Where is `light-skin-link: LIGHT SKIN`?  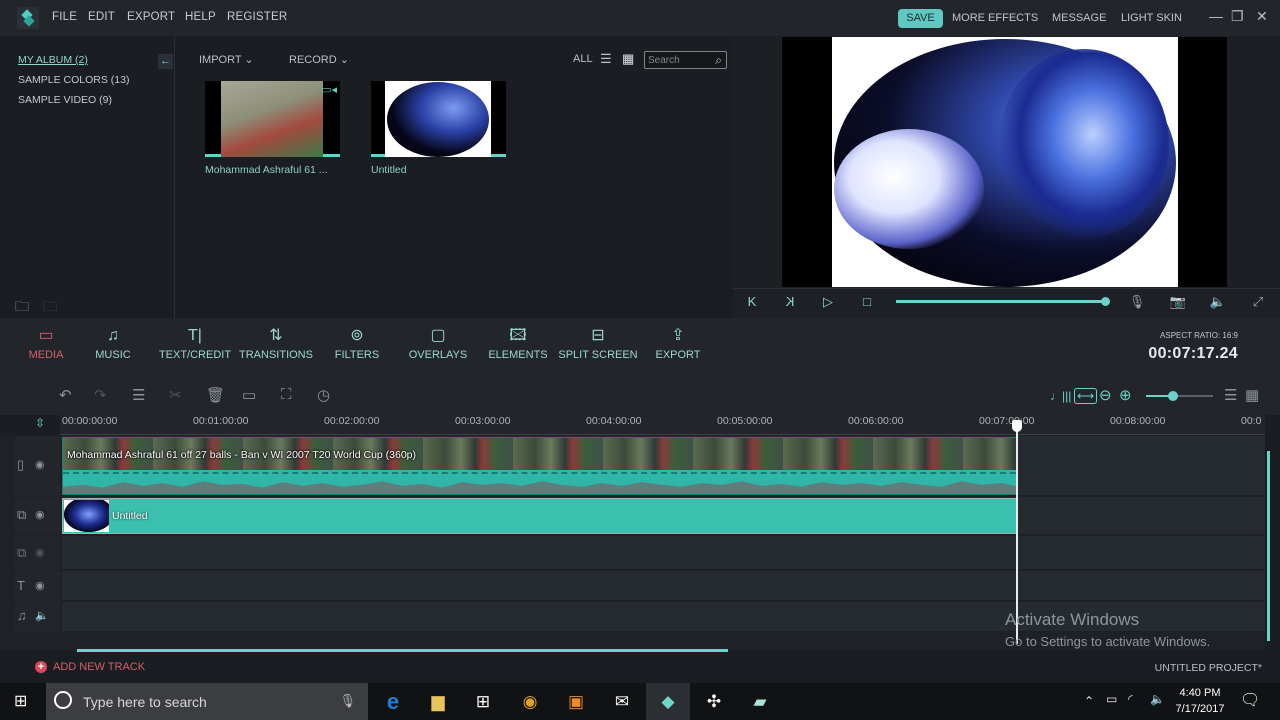 light-skin-link: LIGHT SKIN is located at coordinates (1151, 18).